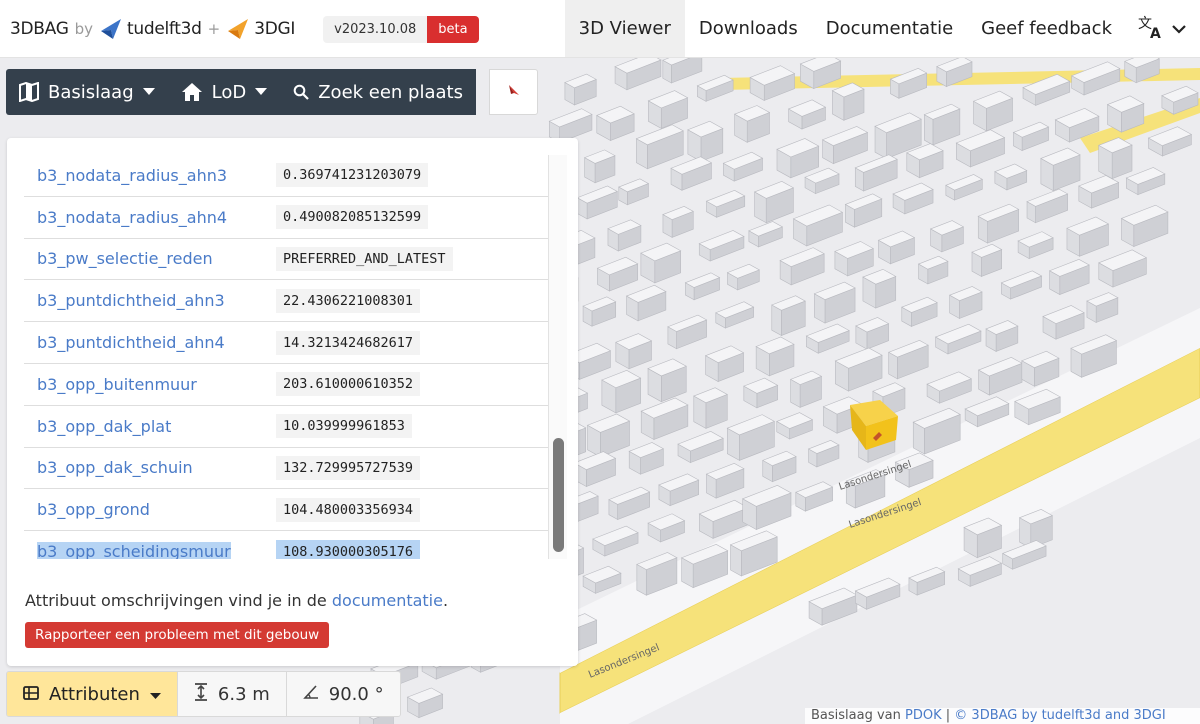 Image resolution: width=1200 pixels, height=724 pixels. I want to click on attribute-key: b3_puntdichtheid_ahn3, so click(131, 301).